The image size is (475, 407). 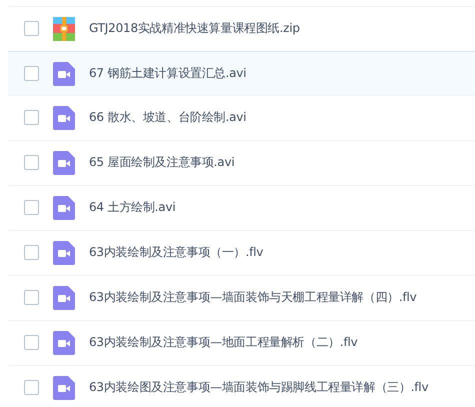 What do you see at coordinates (132, 207) in the screenshot?
I see `file-name: 64 土方绘制.avi` at bounding box center [132, 207].